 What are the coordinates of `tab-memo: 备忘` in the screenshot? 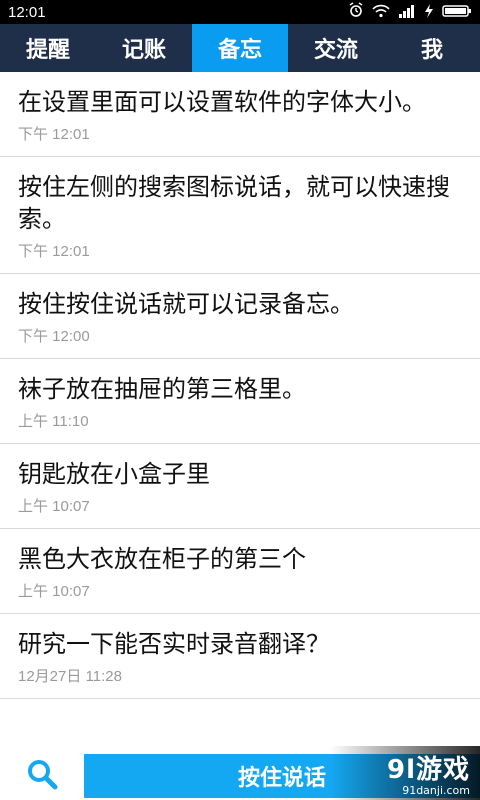 It's located at (240, 48).